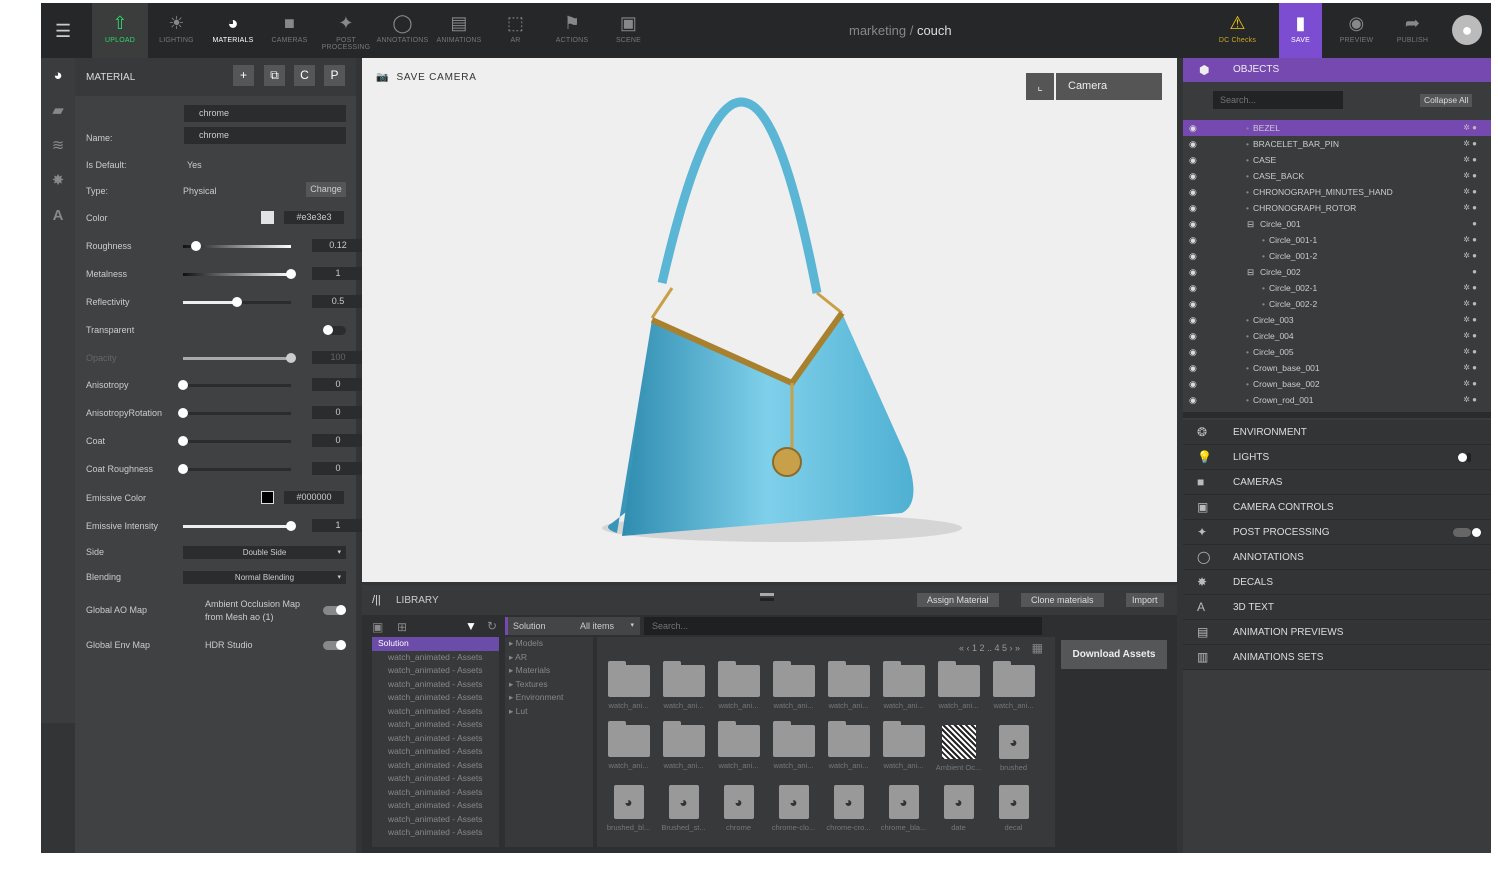 This screenshot has width=1498, height=894. What do you see at coordinates (334, 330) in the screenshot?
I see `transparent-toggle` at bounding box center [334, 330].